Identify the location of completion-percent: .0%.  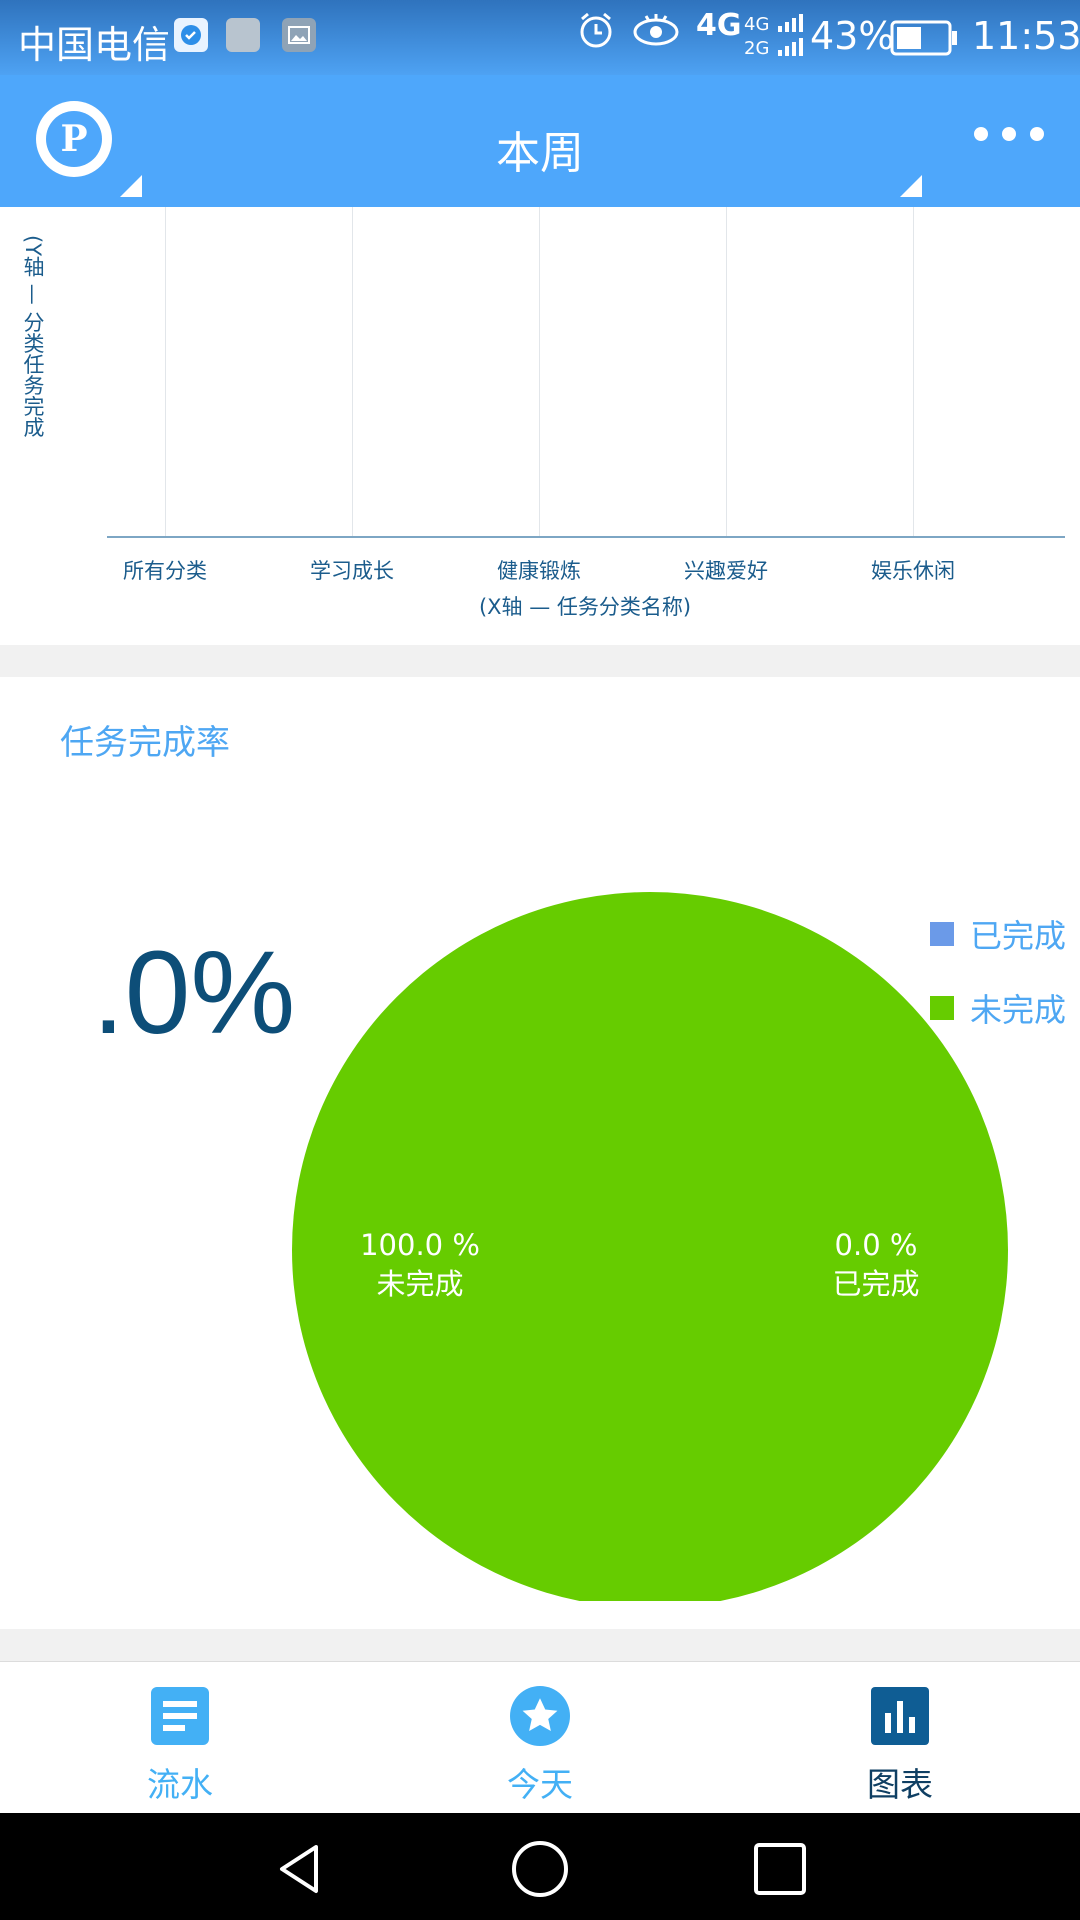
(194, 993).